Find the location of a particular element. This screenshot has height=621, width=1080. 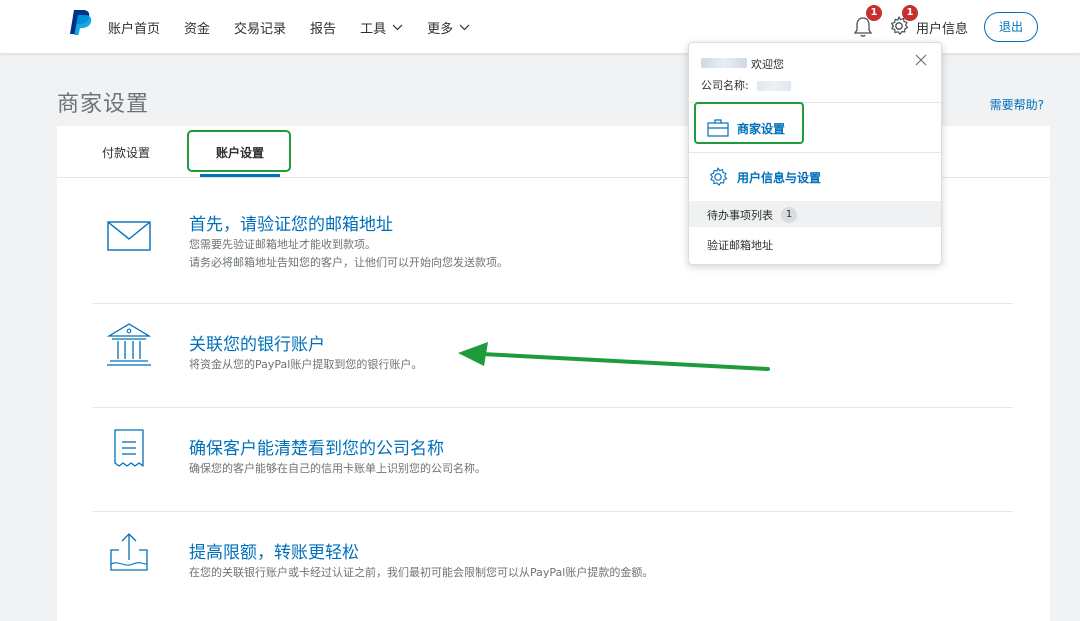

settings-dropdown: 欢迎您 公司名称: 商家设置 用户信息与设置 待办事项列表 1 验证邮箱地址 is located at coordinates (815, 153).